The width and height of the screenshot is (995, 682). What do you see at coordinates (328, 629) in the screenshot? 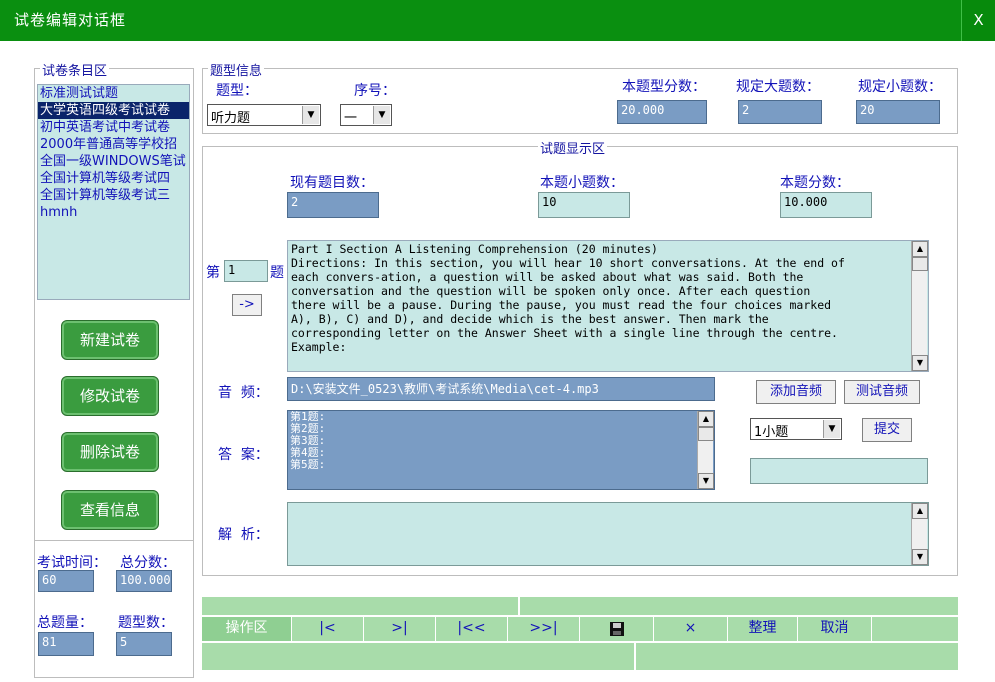
I see `first-button: |<` at bounding box center [328, 629].